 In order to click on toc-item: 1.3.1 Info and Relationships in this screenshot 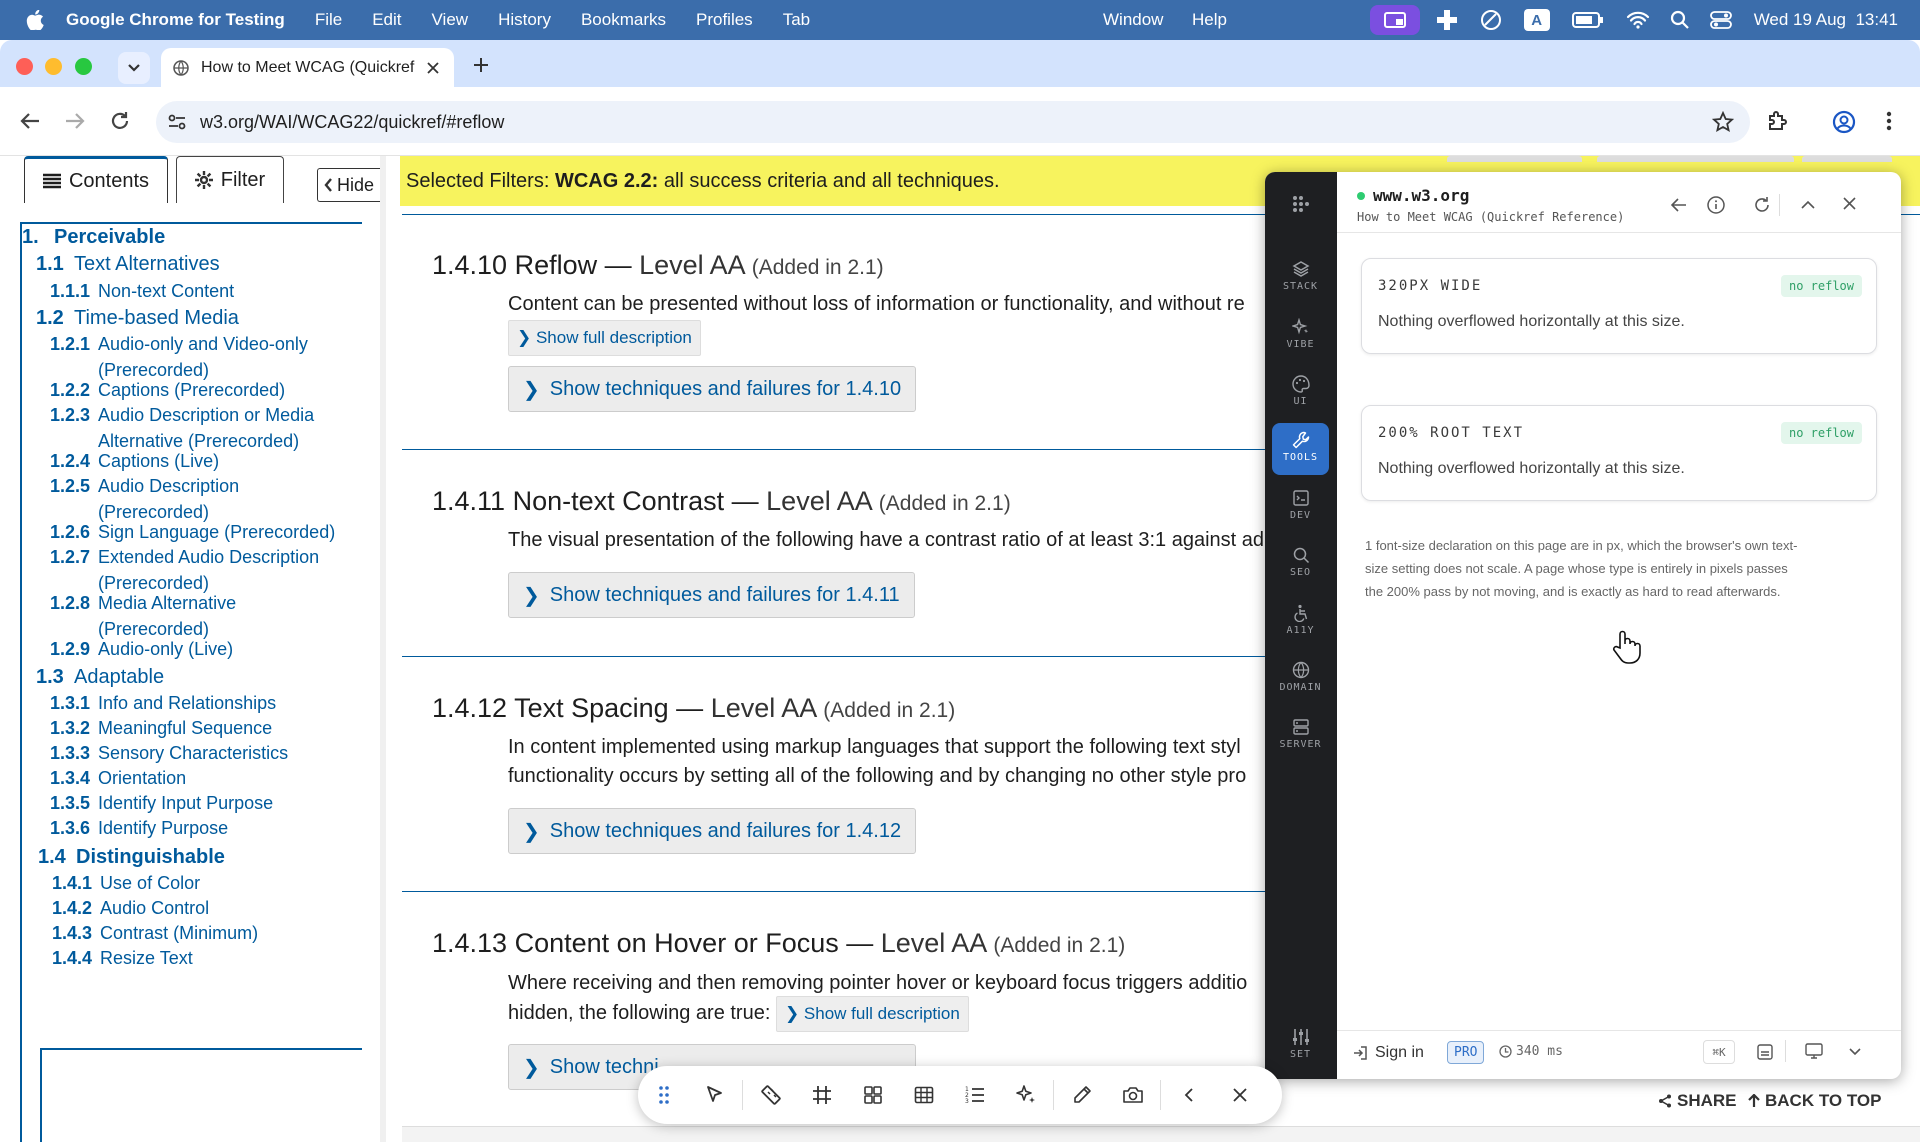, I will do `click(163, 703)`.